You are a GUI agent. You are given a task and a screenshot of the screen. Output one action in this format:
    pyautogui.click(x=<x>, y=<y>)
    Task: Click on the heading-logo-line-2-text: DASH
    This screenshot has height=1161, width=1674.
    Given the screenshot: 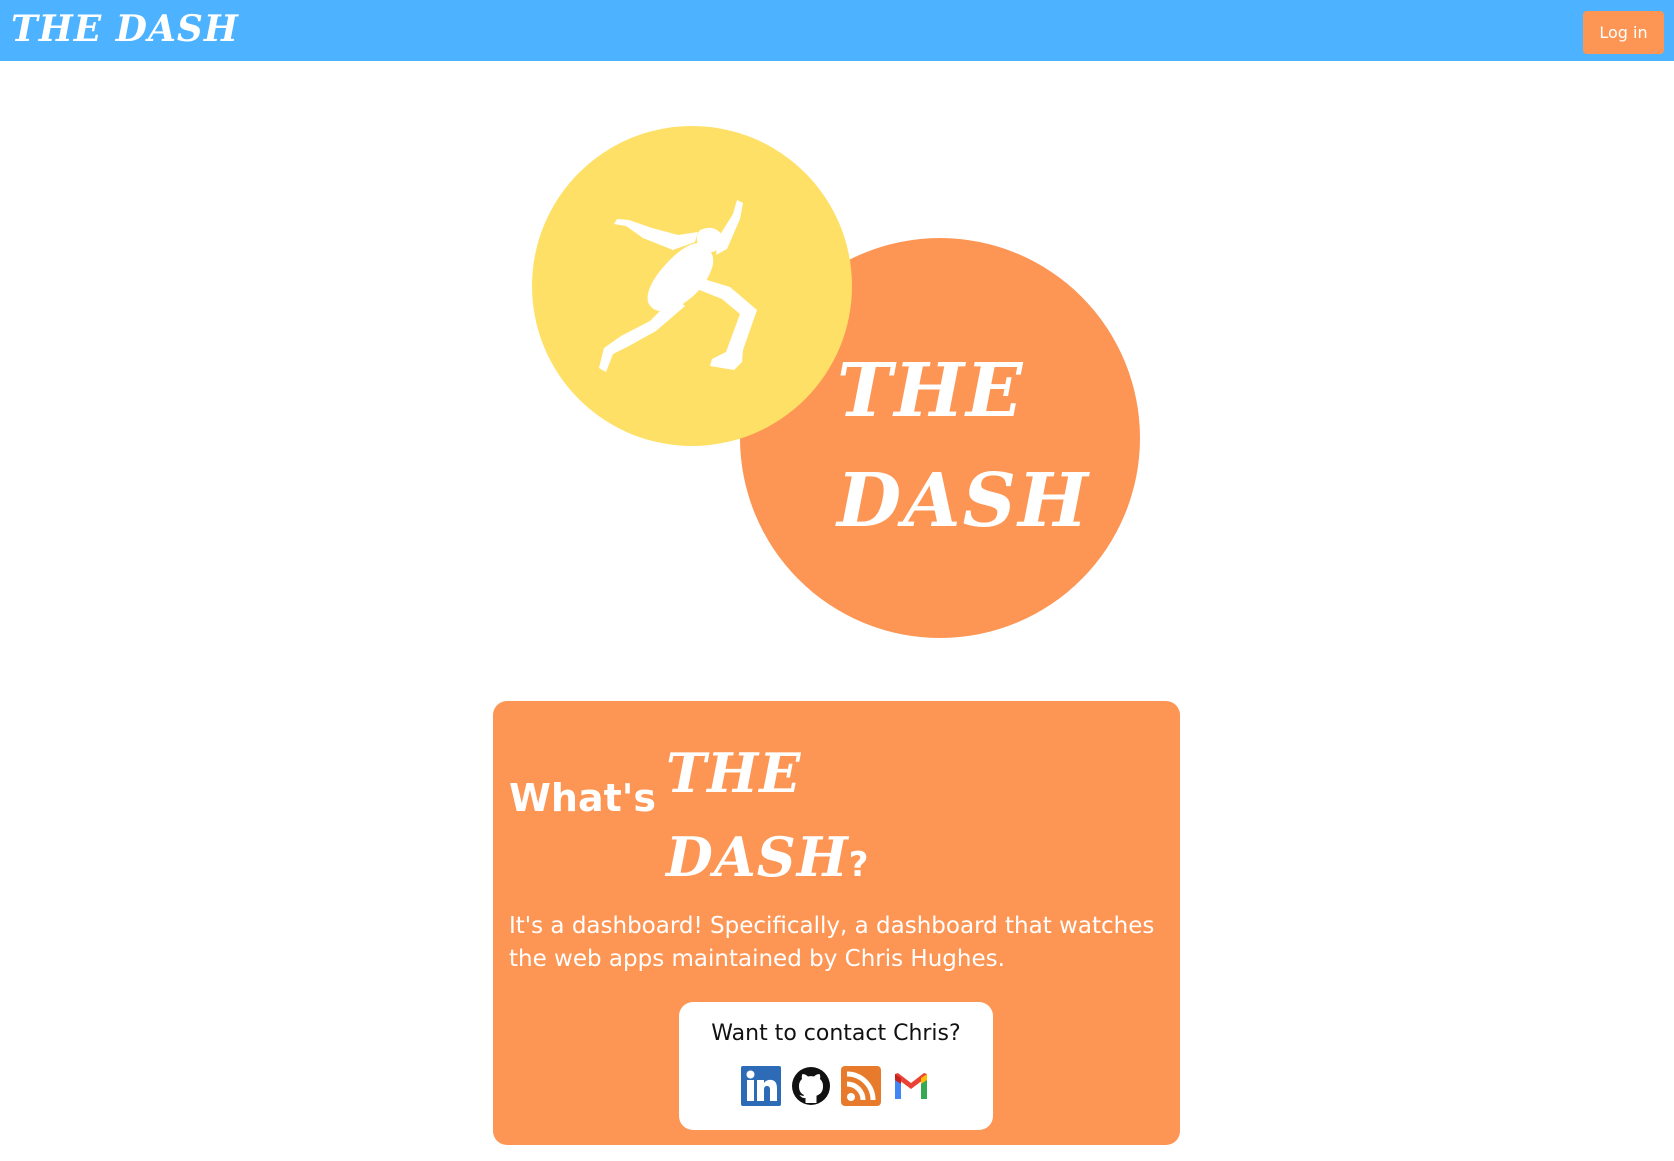 What is the action you would take?
    pyautogui.click(x=757, y=857)
    